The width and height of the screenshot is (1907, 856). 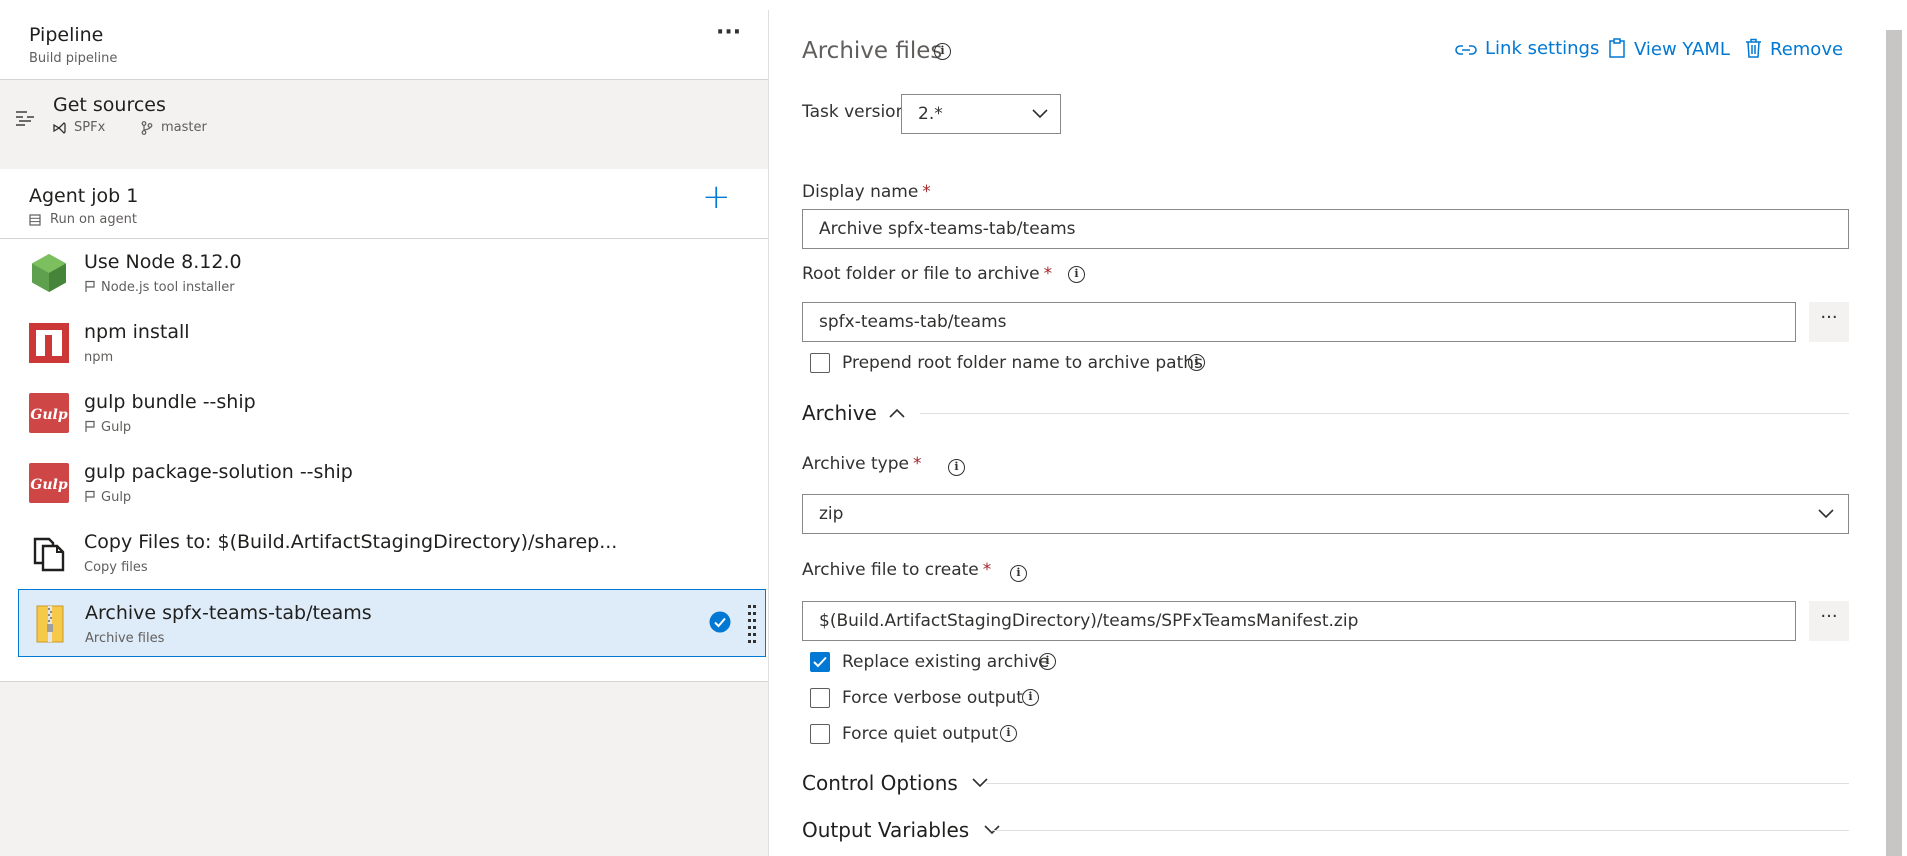 What do you see at coordinates (862, 464) in the screenshot?
I see `archive-type-label: Archive type *` at bounding box center [862, 464].